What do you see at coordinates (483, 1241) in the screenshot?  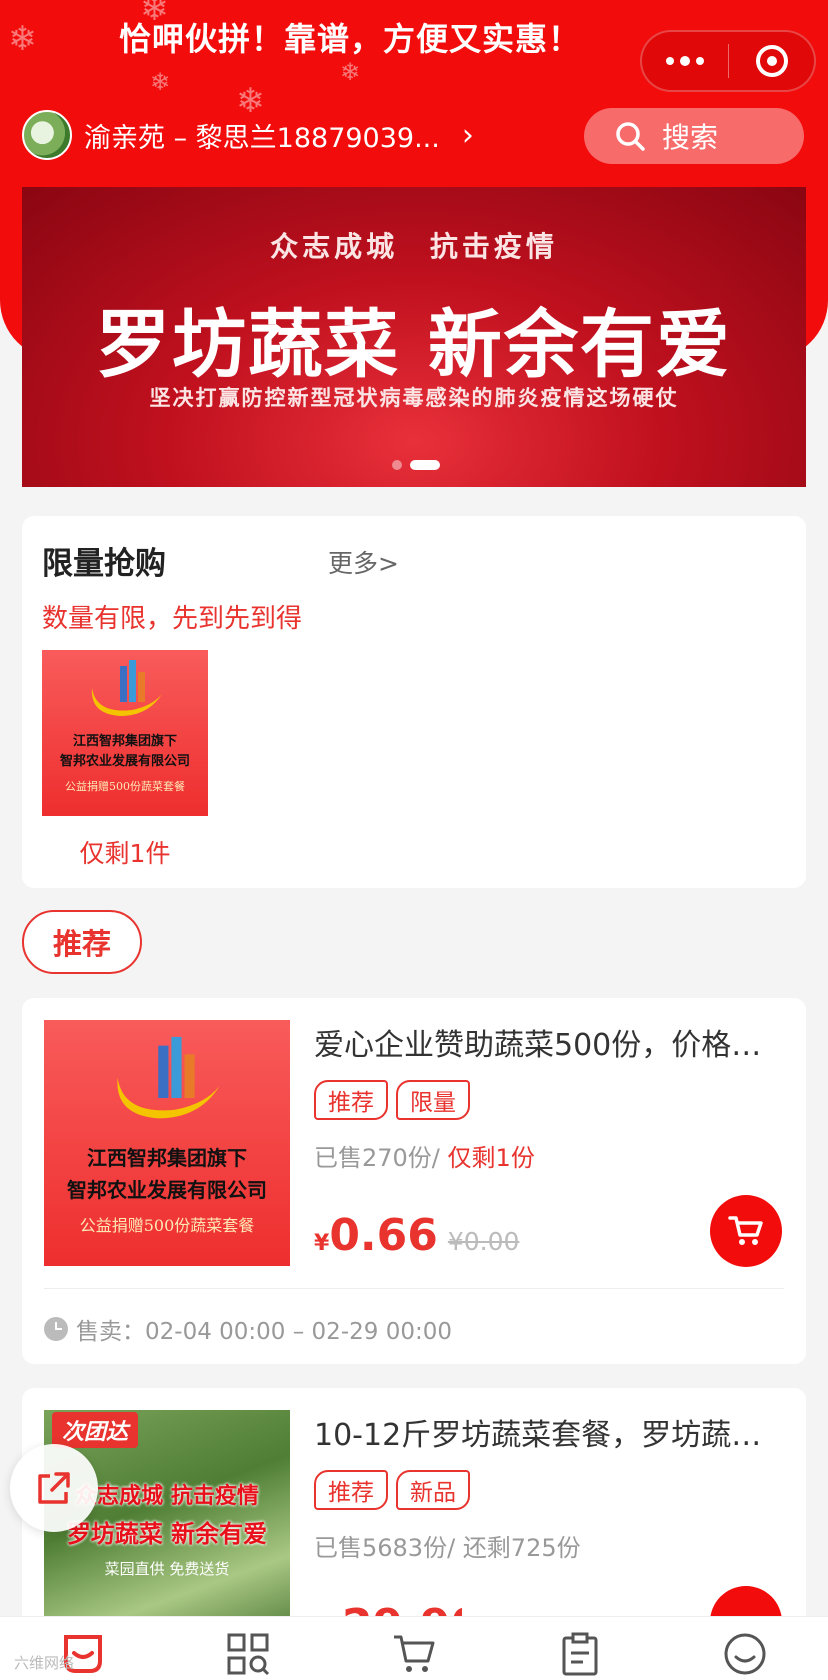 I see `original-price: ¥0.00` at bounding box center [483, 1241].